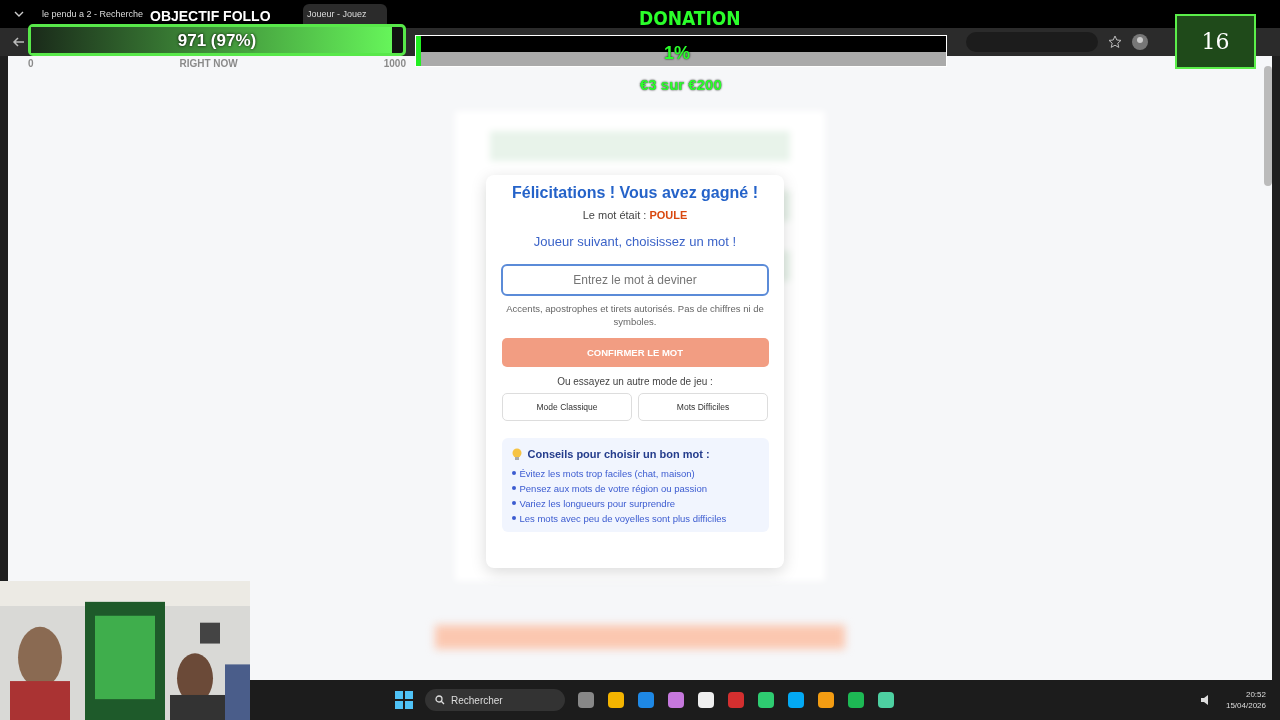  I want to click on mode-button: Mots Difficiles, so click(703, 406).